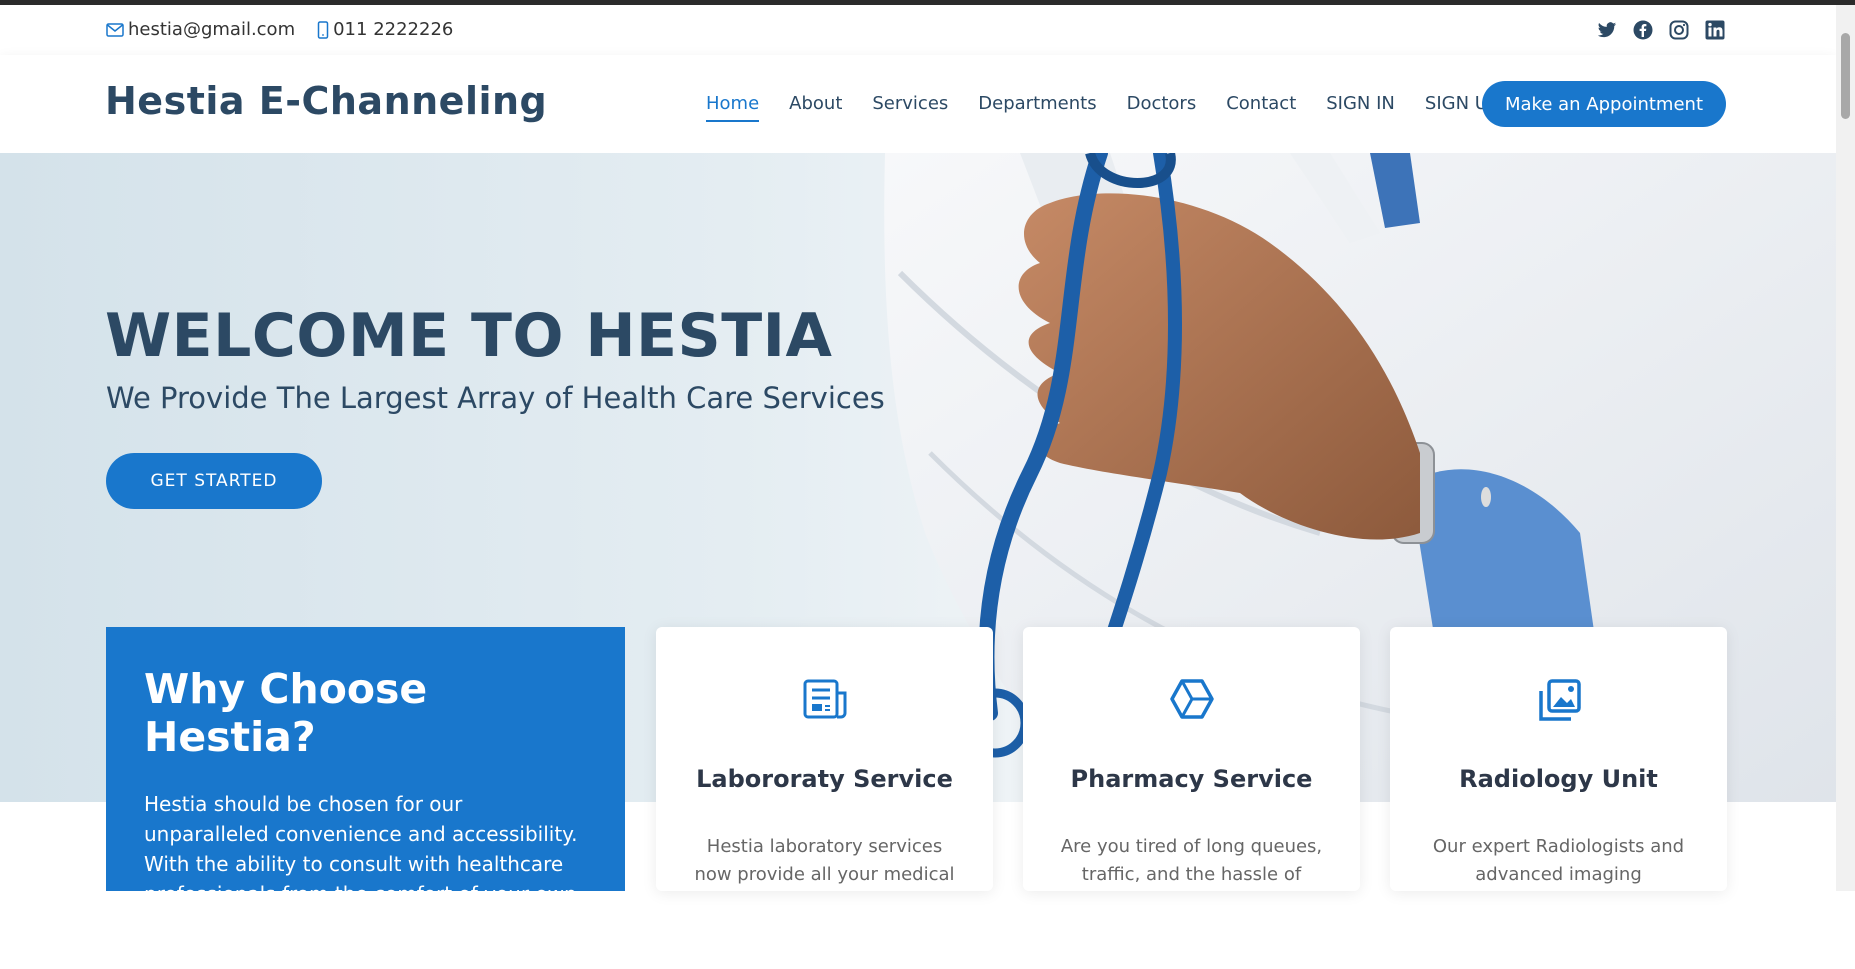 The image size is (1855, 969). What do you see at coordinates (1558, 701) in the screenshot?
I see `images-icon` at bounding box center [1558, 701].